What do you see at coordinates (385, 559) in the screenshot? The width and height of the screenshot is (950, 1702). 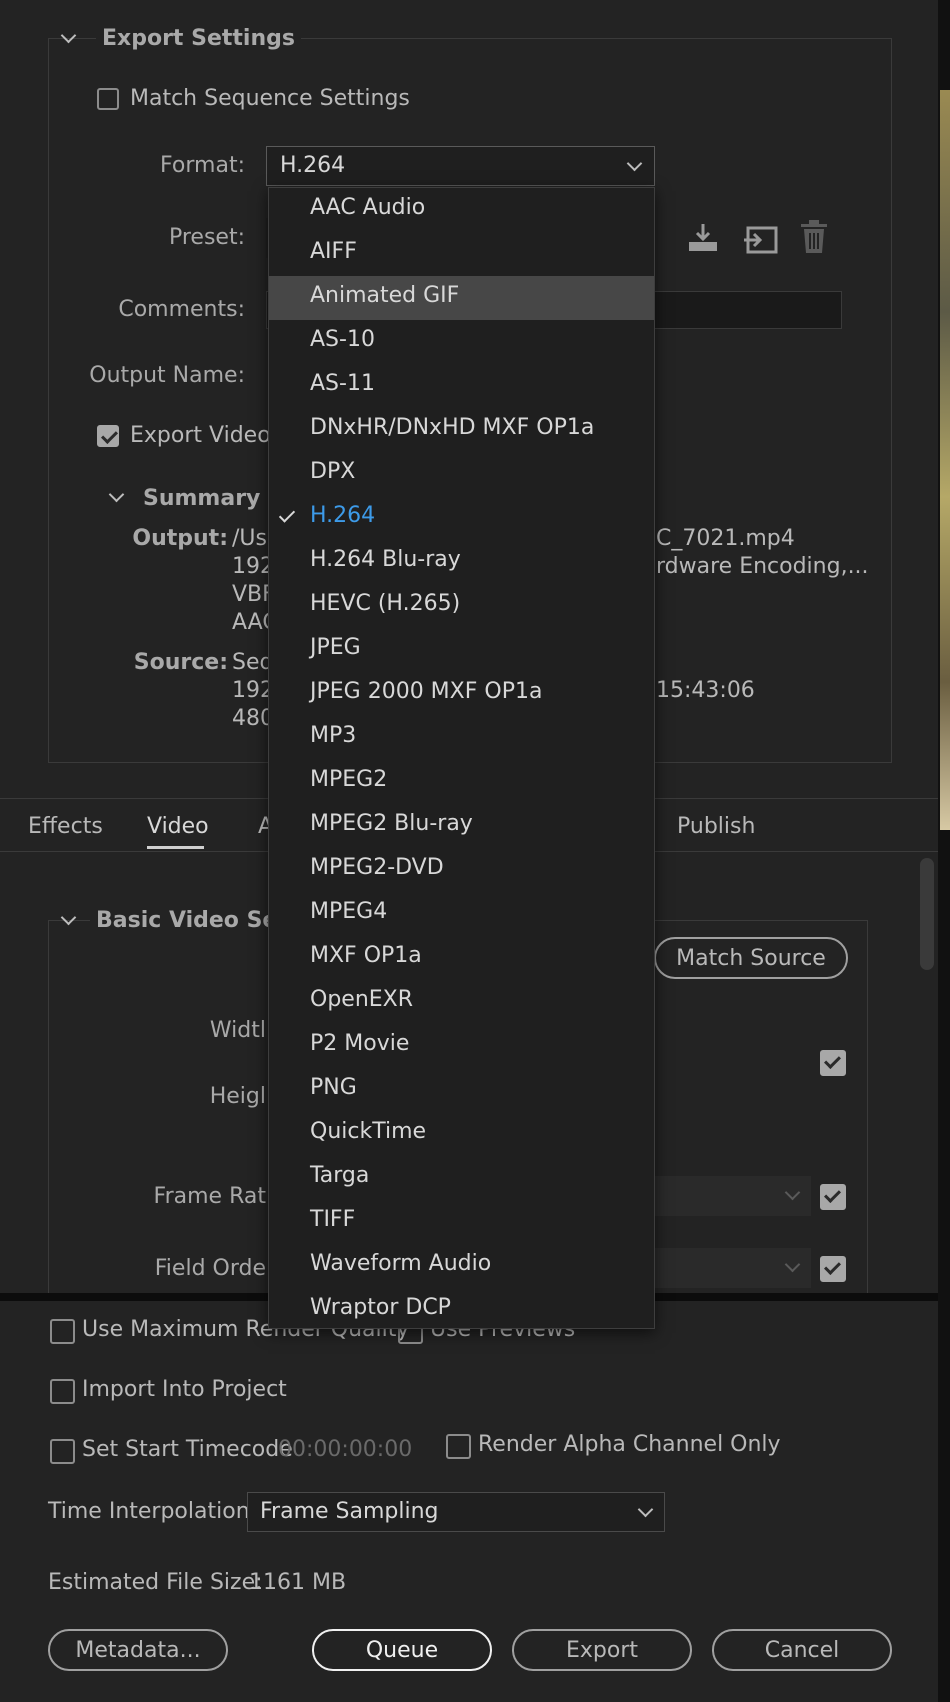 I see `format-menu-item-label: H.264 Blu-ray` at bounding box center [385, 559].